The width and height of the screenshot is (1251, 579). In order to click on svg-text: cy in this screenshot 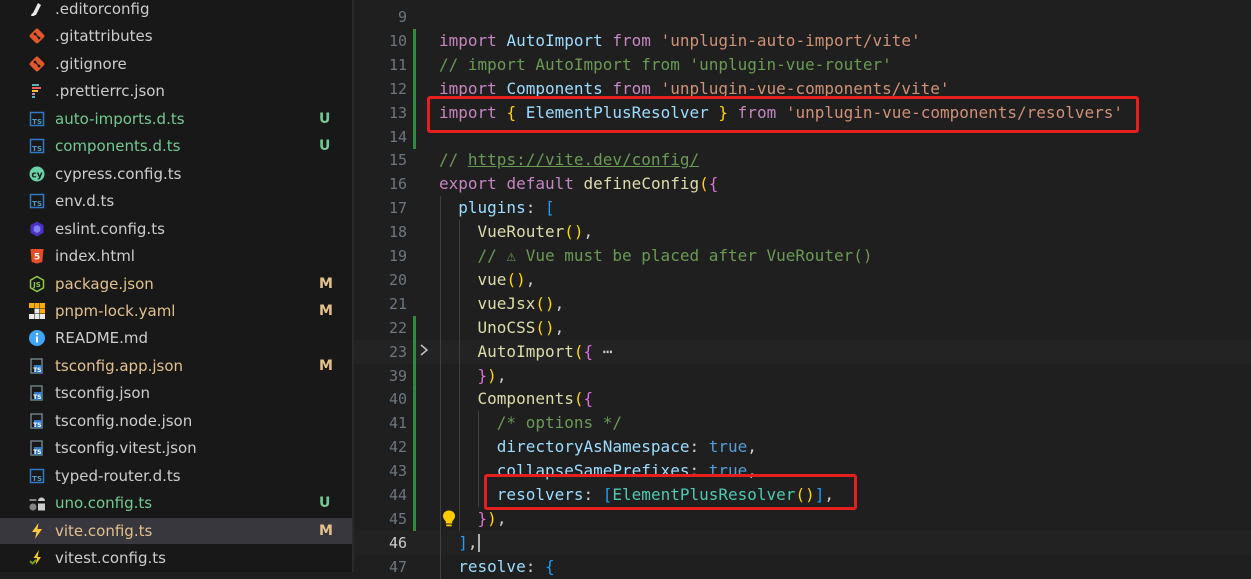, I will do `click(36, 175)`.